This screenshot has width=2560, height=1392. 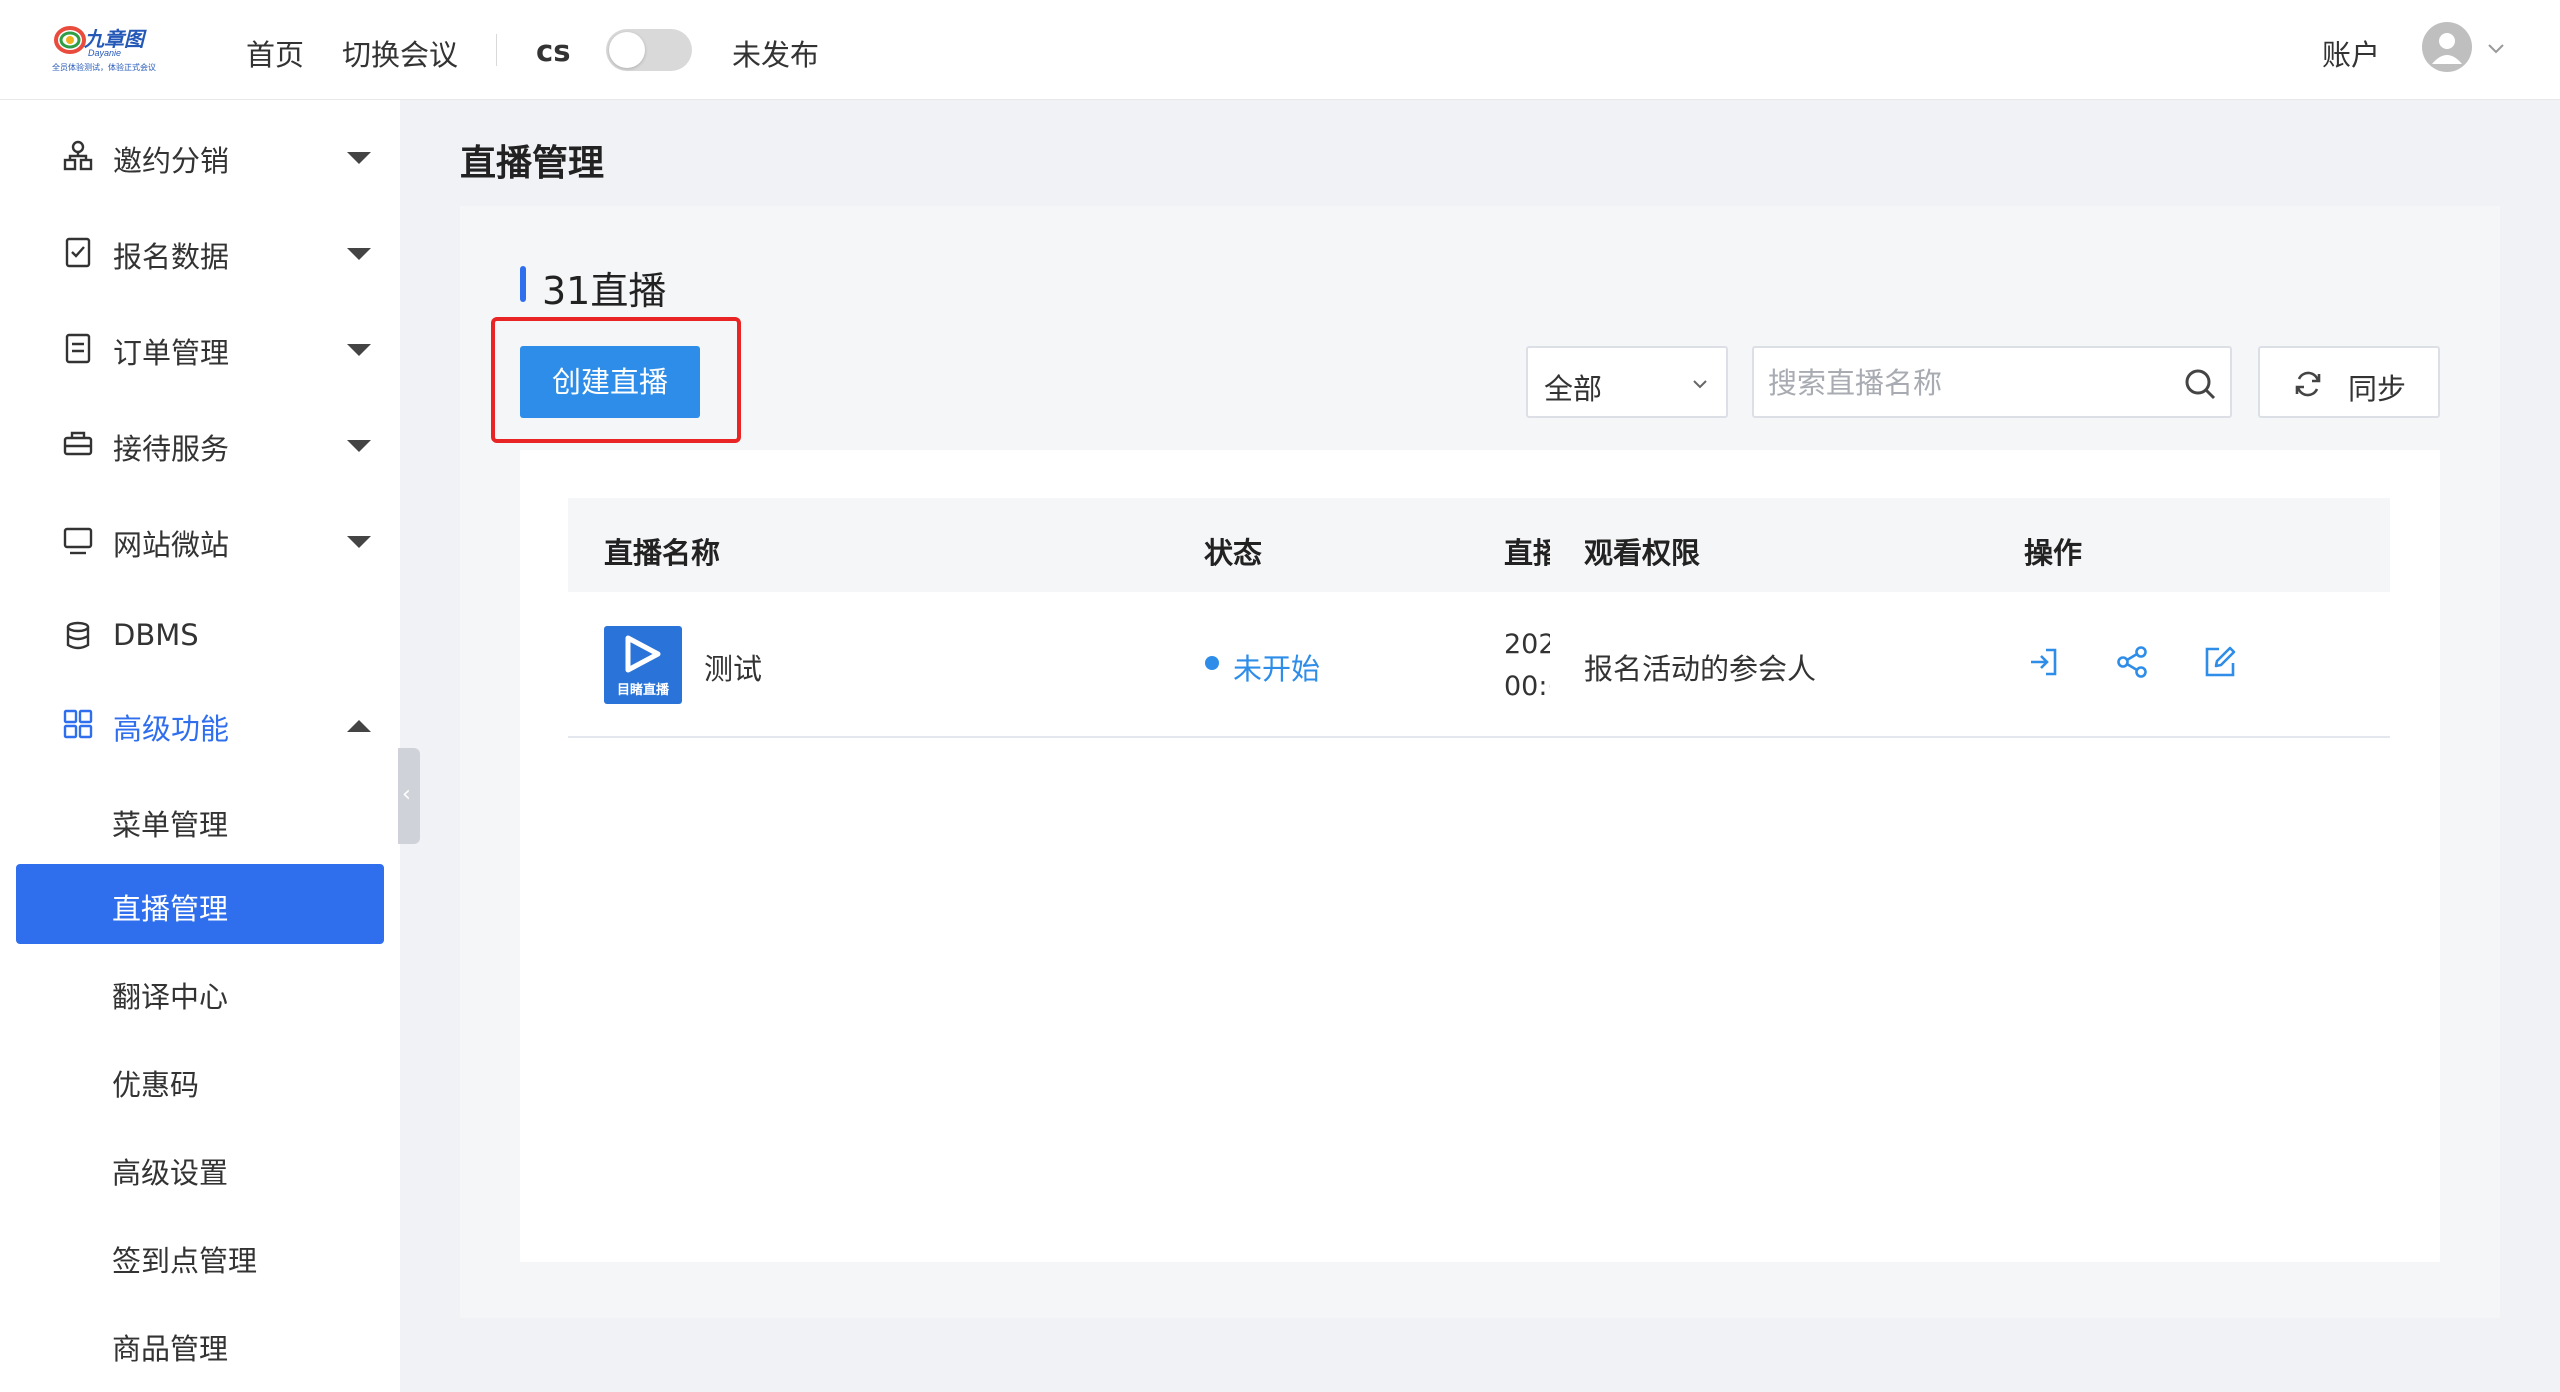 I want to click on search-box, so click(x=1992, y=382).